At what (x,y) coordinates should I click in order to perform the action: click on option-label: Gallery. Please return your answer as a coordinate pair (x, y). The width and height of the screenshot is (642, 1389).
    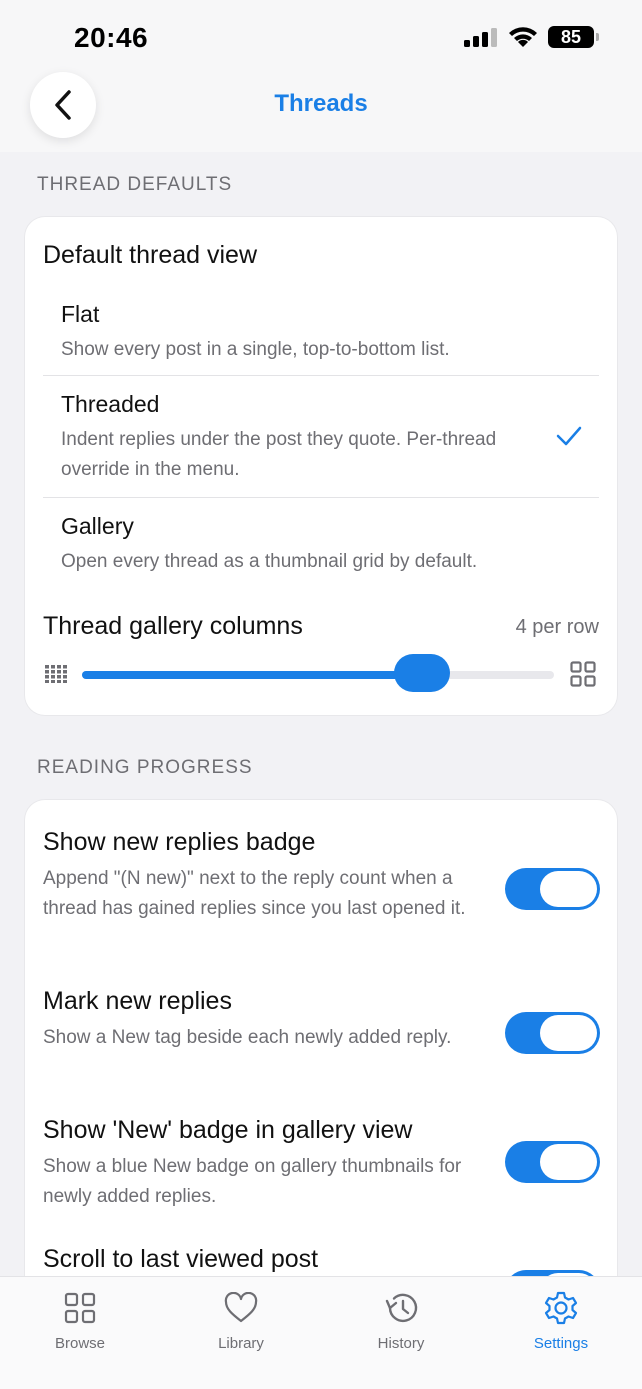
    Looking at the image, I should click on (97, 526).